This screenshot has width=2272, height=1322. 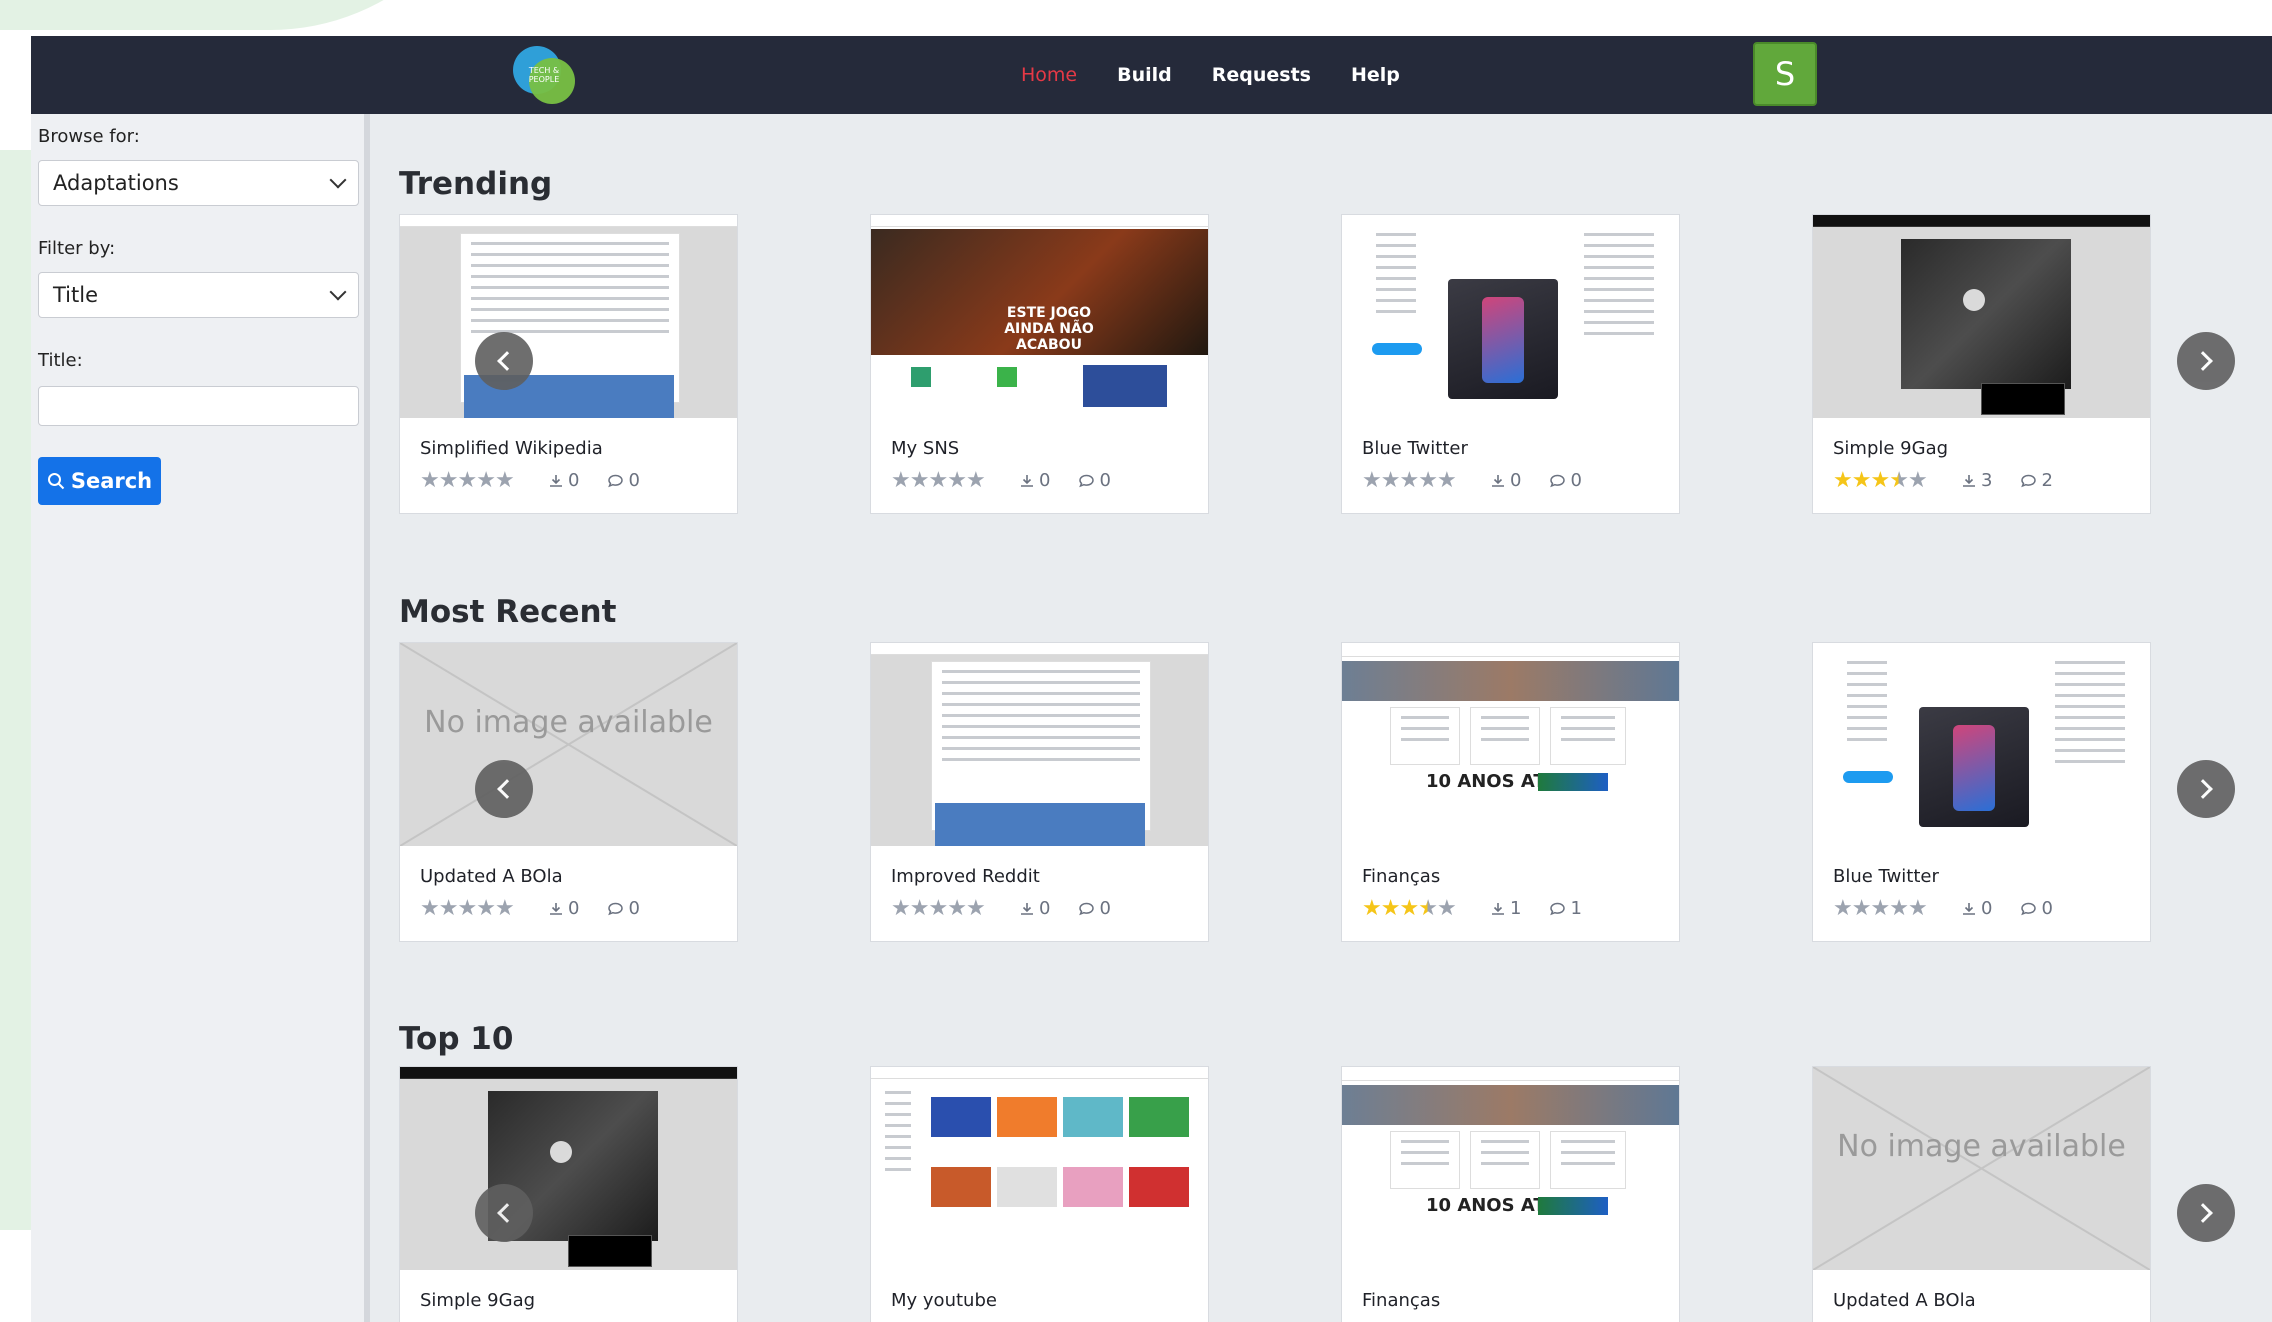 What do you see at coordinates (1516, 480) in the screenshot?
I see `download-count: 0` at bounding box center [1516, 480].